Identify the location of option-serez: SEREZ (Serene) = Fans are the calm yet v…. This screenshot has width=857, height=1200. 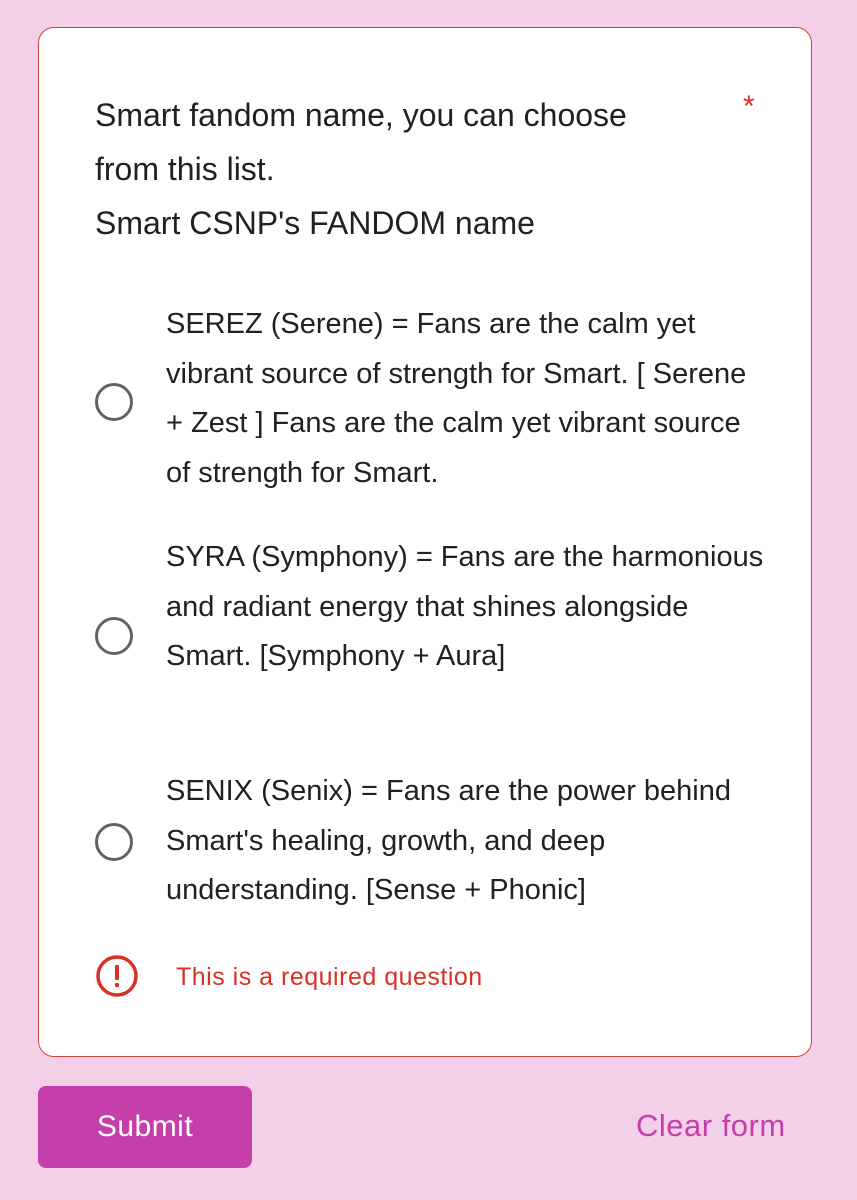
(435, 400).